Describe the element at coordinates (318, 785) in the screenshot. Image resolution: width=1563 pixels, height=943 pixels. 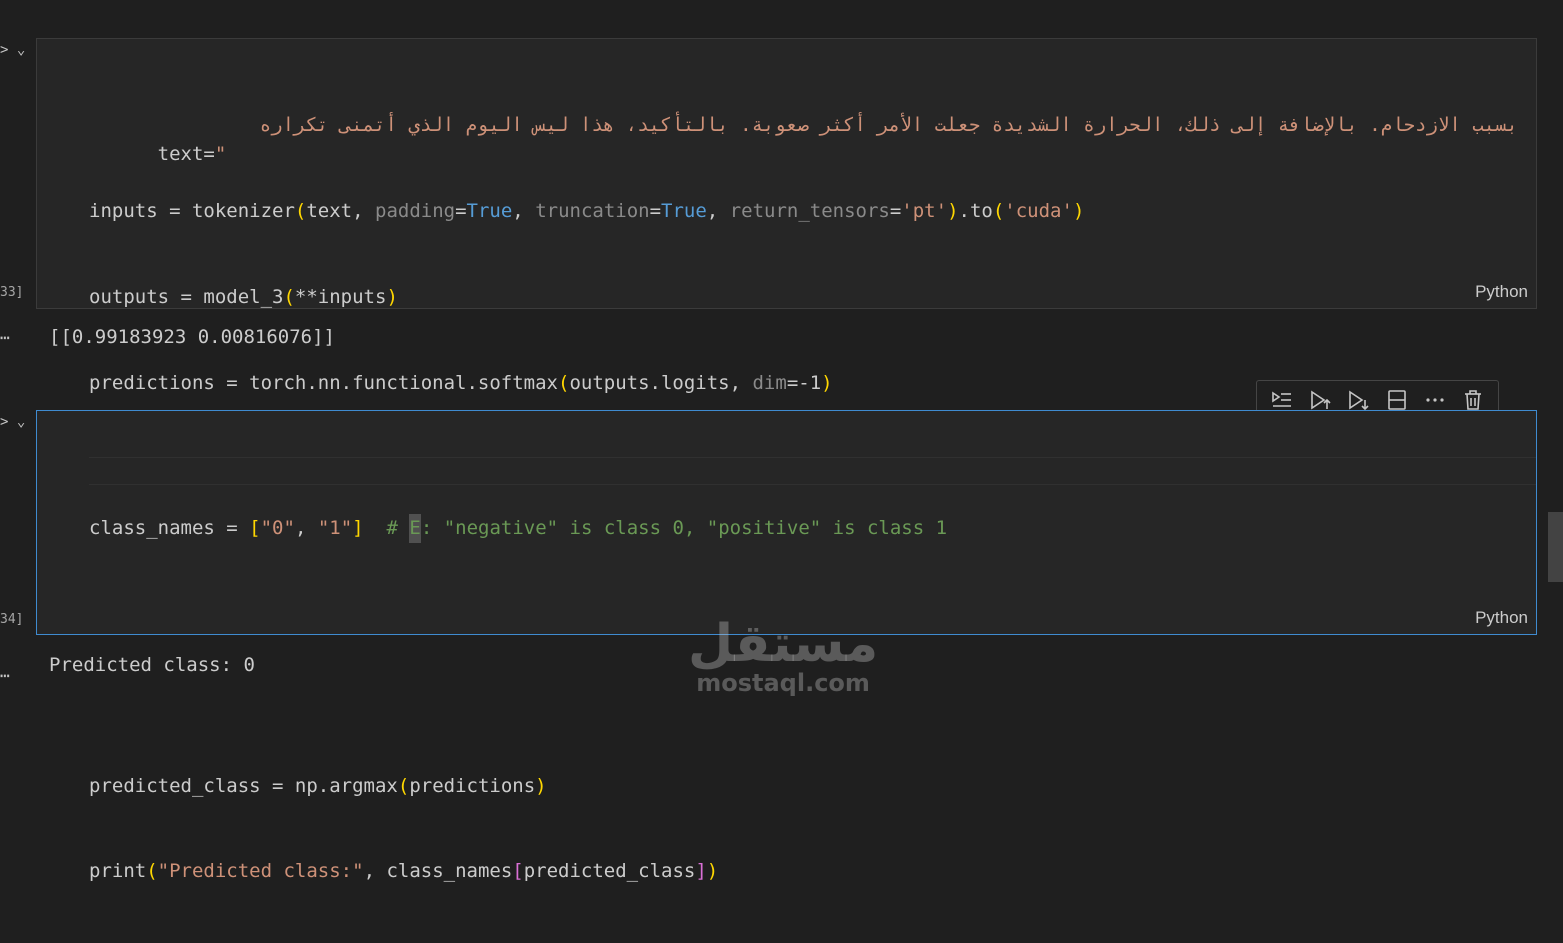
I see `code-line: predicted_class = np.argmax(predictions)` at that location.